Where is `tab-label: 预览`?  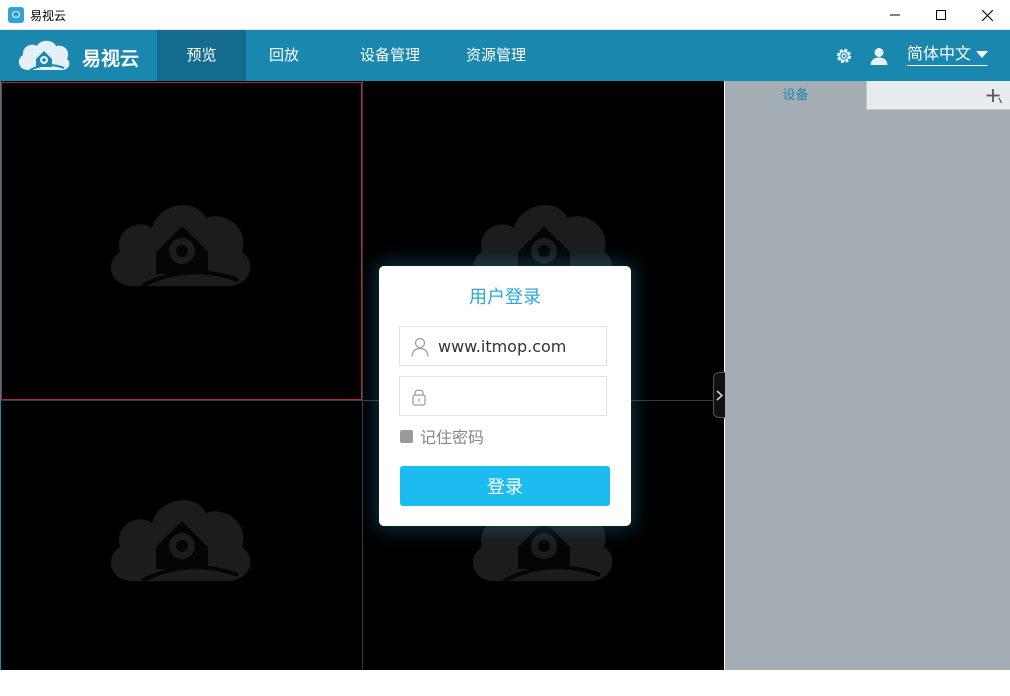 tab-label: 预览 is located at coordinates (201, 55).